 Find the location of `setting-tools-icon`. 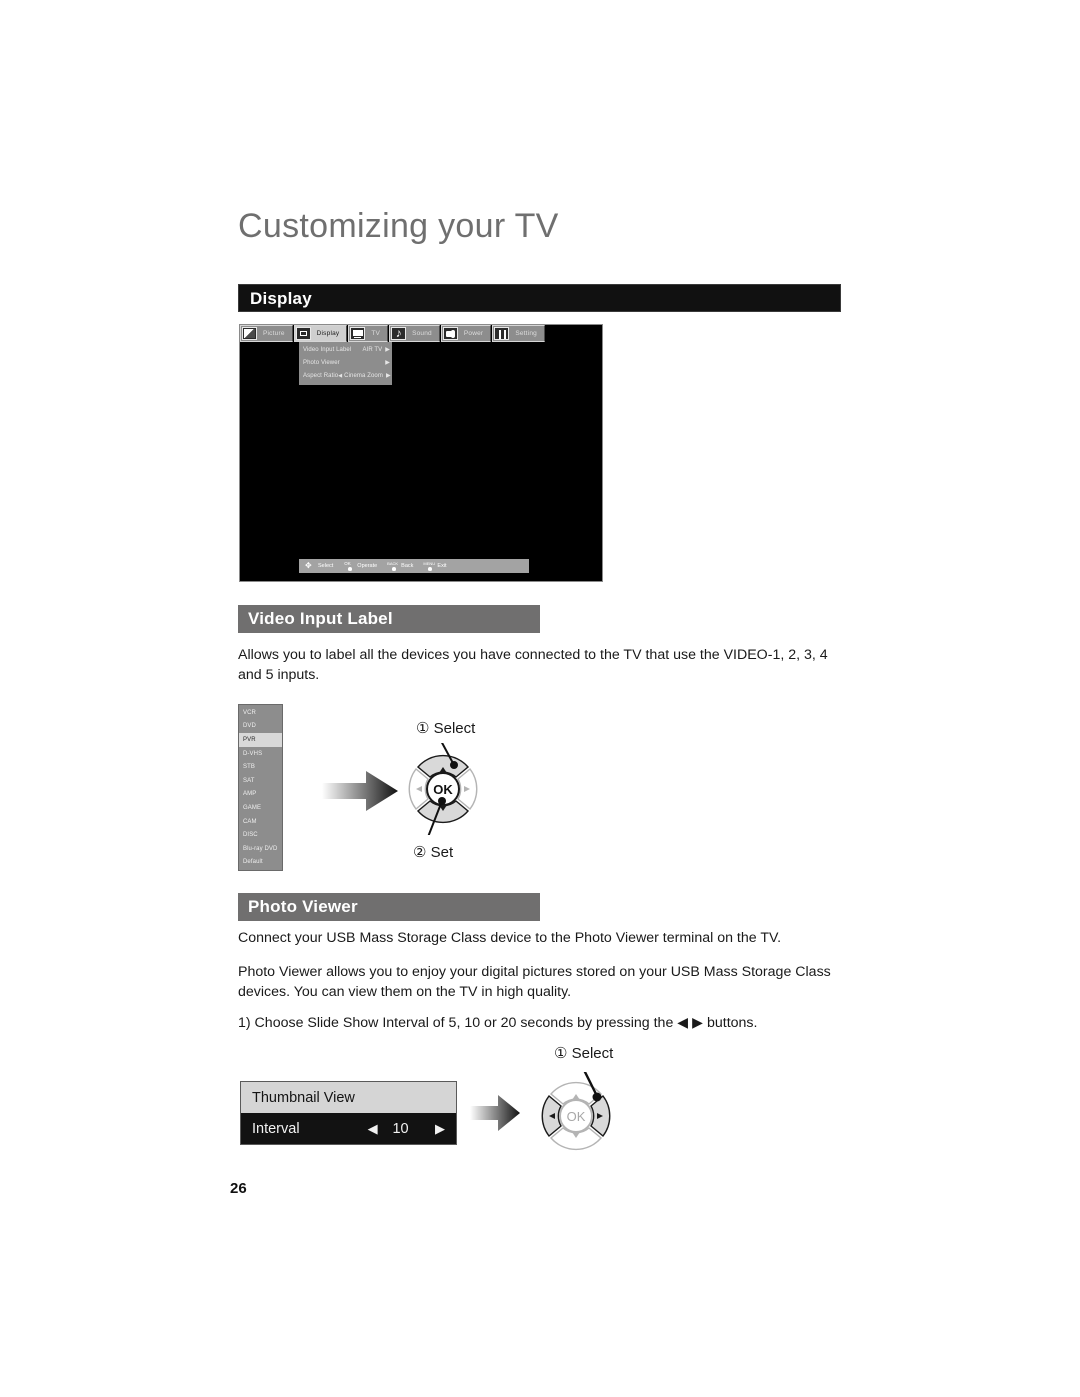

setting-tools-icon is located at coordinates (502, 333).